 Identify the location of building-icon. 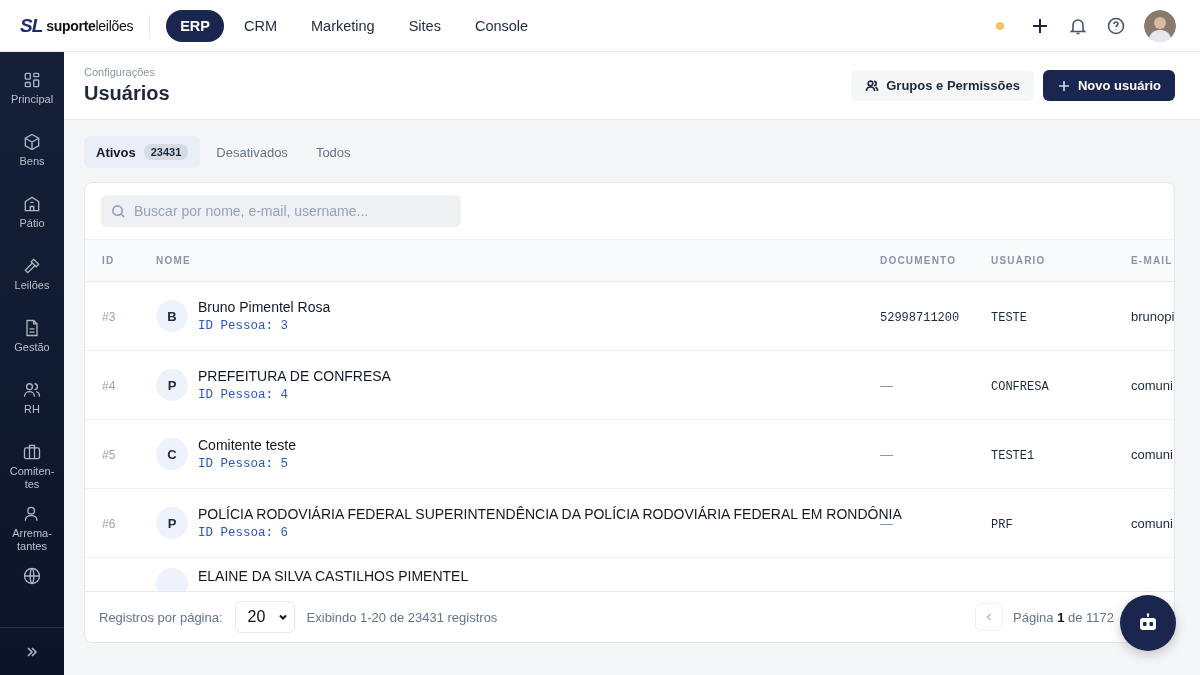
(32, 204).